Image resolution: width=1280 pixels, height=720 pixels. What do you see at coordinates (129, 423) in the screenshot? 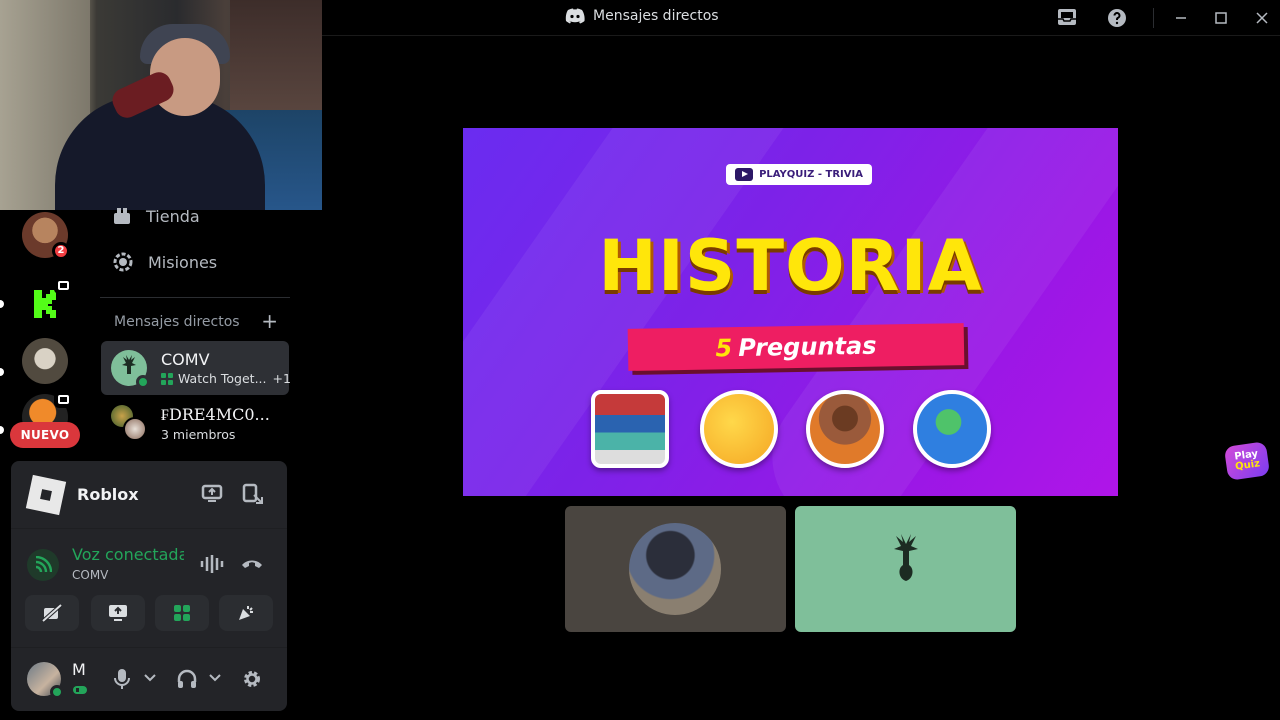
I see `group-avatar` at bounding box center [129, 423].